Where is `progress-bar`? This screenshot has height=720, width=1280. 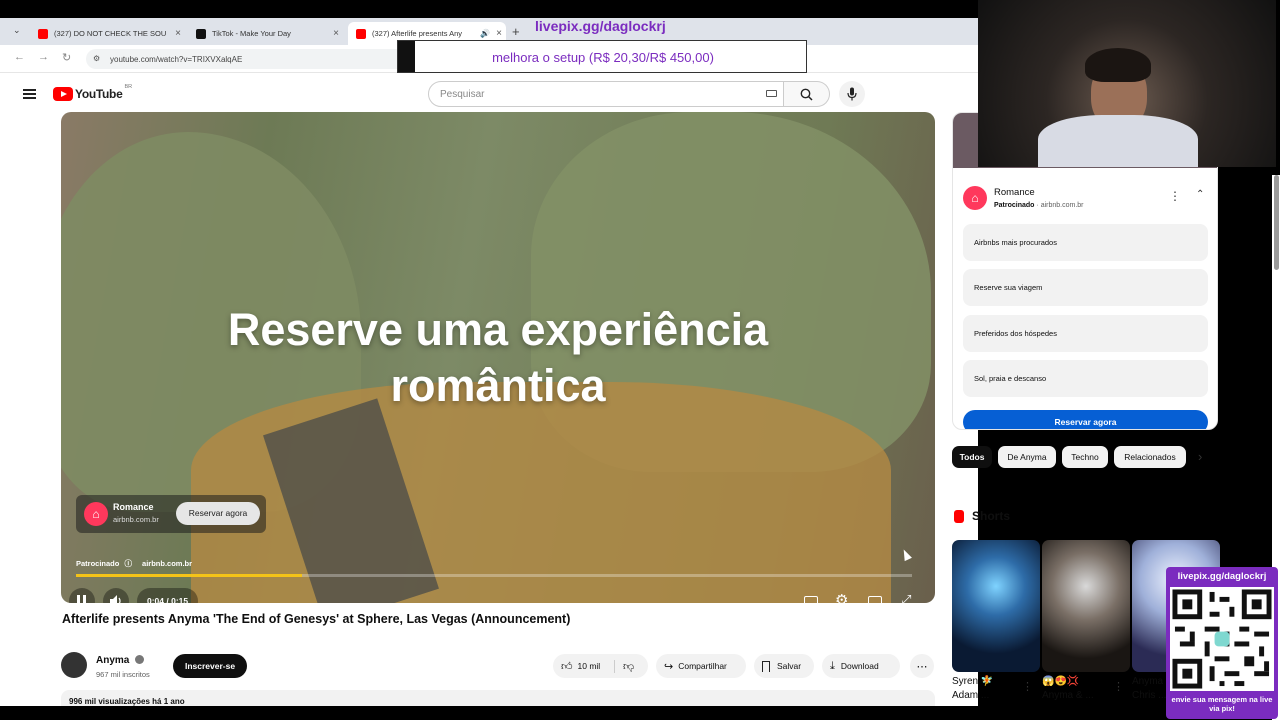
progress-bar is located at coordinates (494, 575).